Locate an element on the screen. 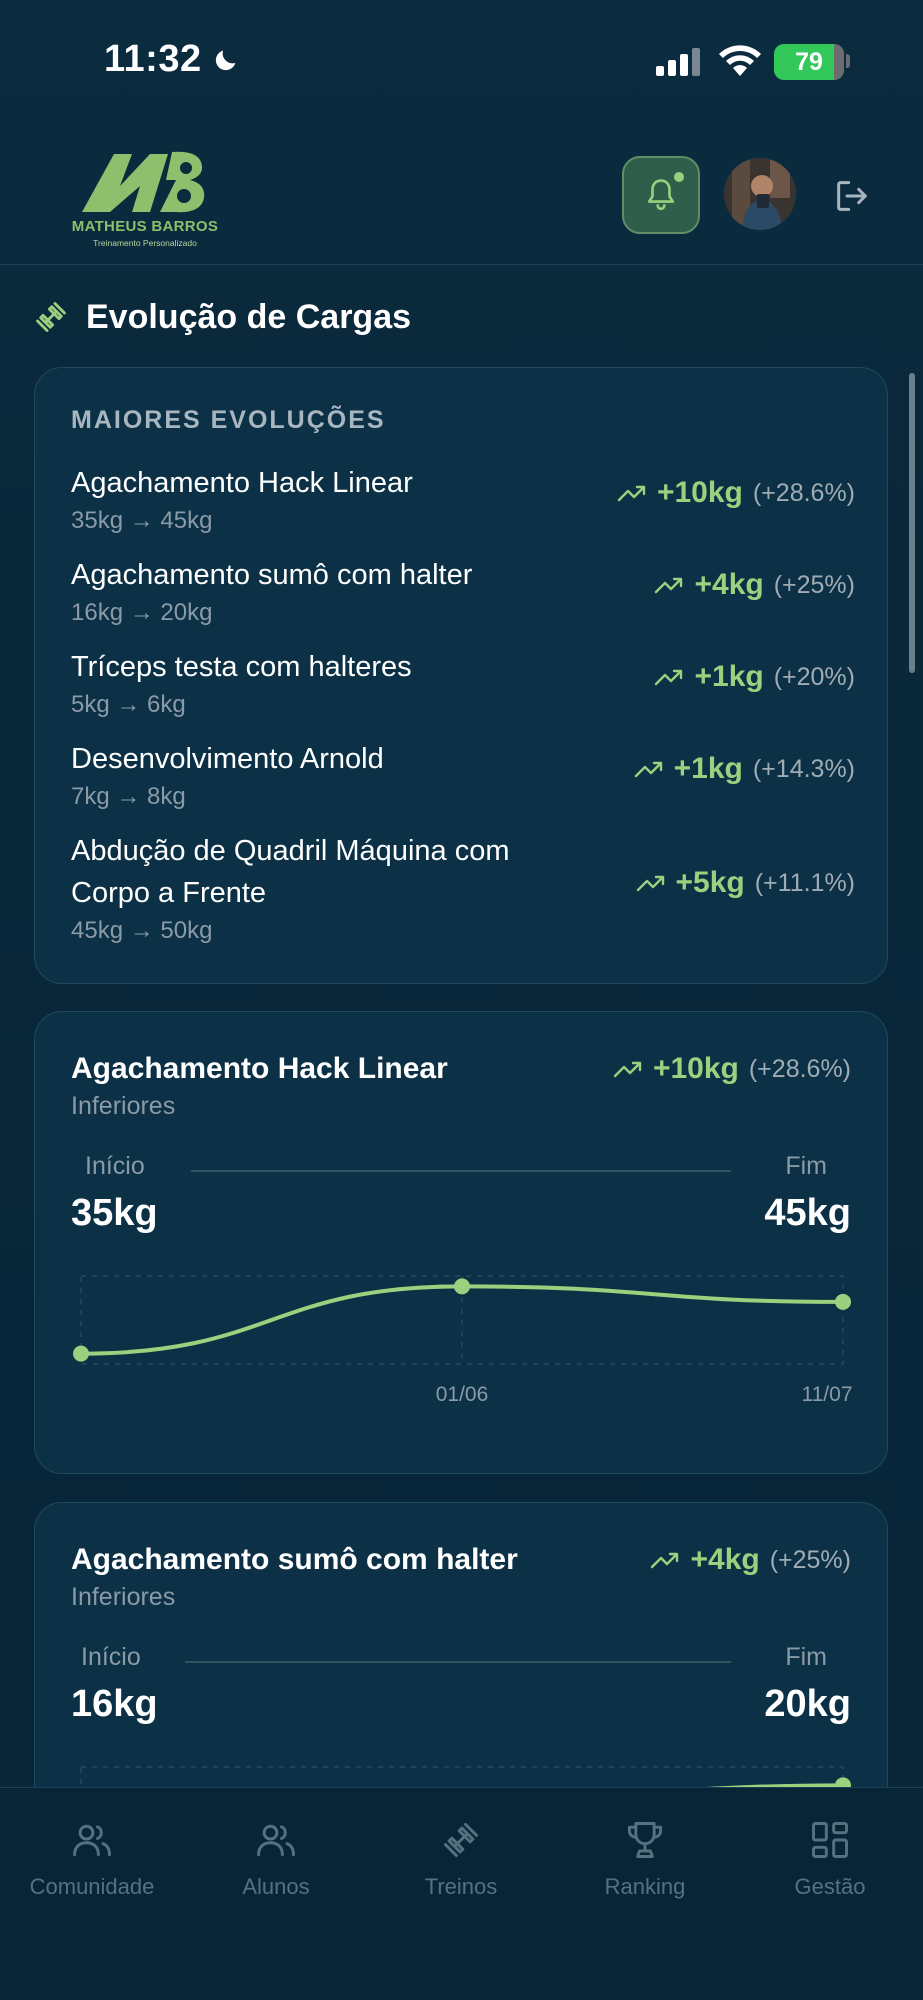  gain-percent: (+14.3%) is located at coordinates (803, 768).